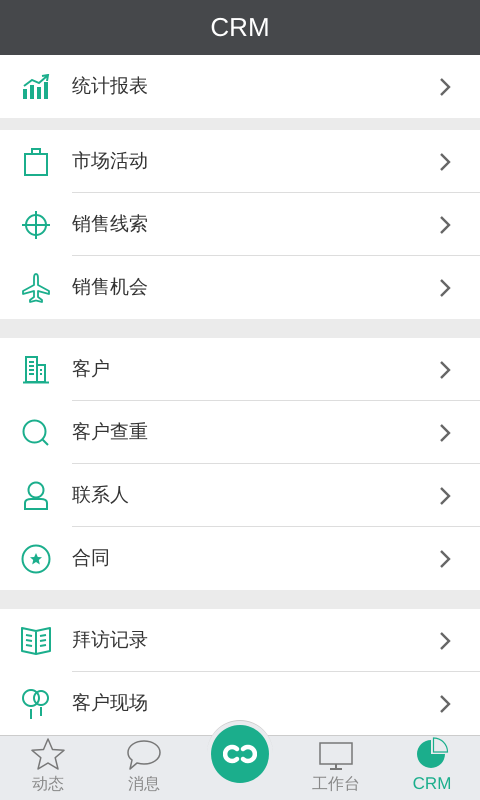 Image resolution: width=480 pixels, height=800 pixels. Describe the element at coordinates (36, 640) in the screenshot. I see `open-book-icon` at that location.